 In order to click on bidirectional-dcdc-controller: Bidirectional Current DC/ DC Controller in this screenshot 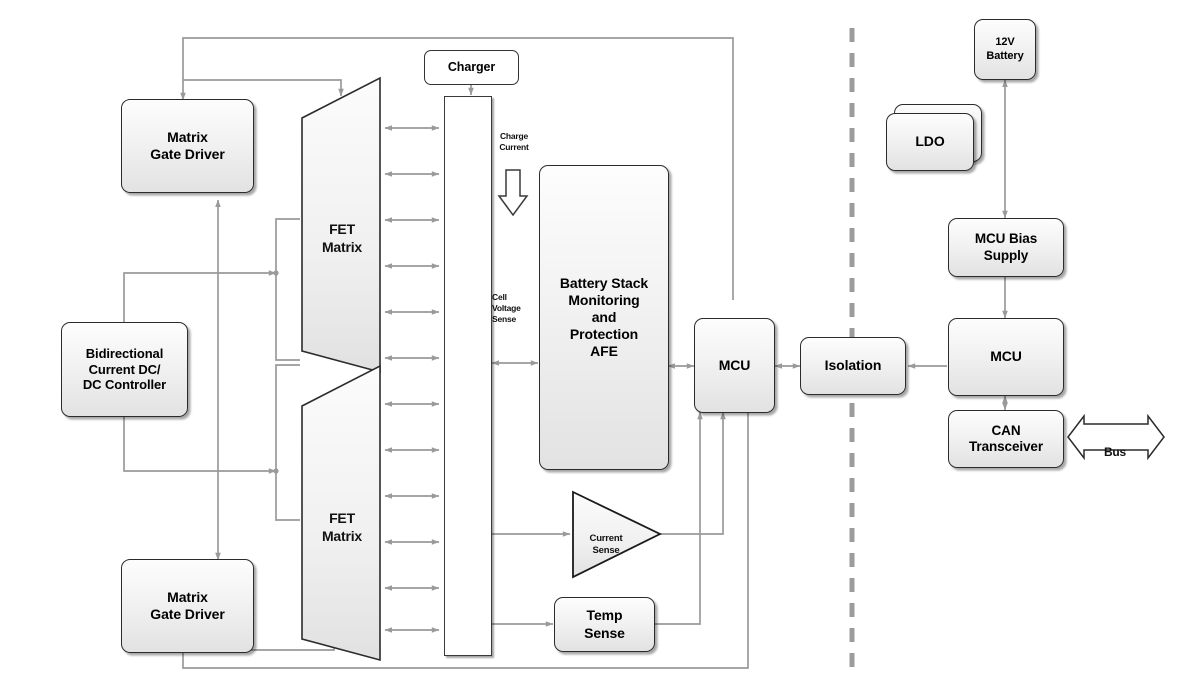, I will do `click(124, 369)`.